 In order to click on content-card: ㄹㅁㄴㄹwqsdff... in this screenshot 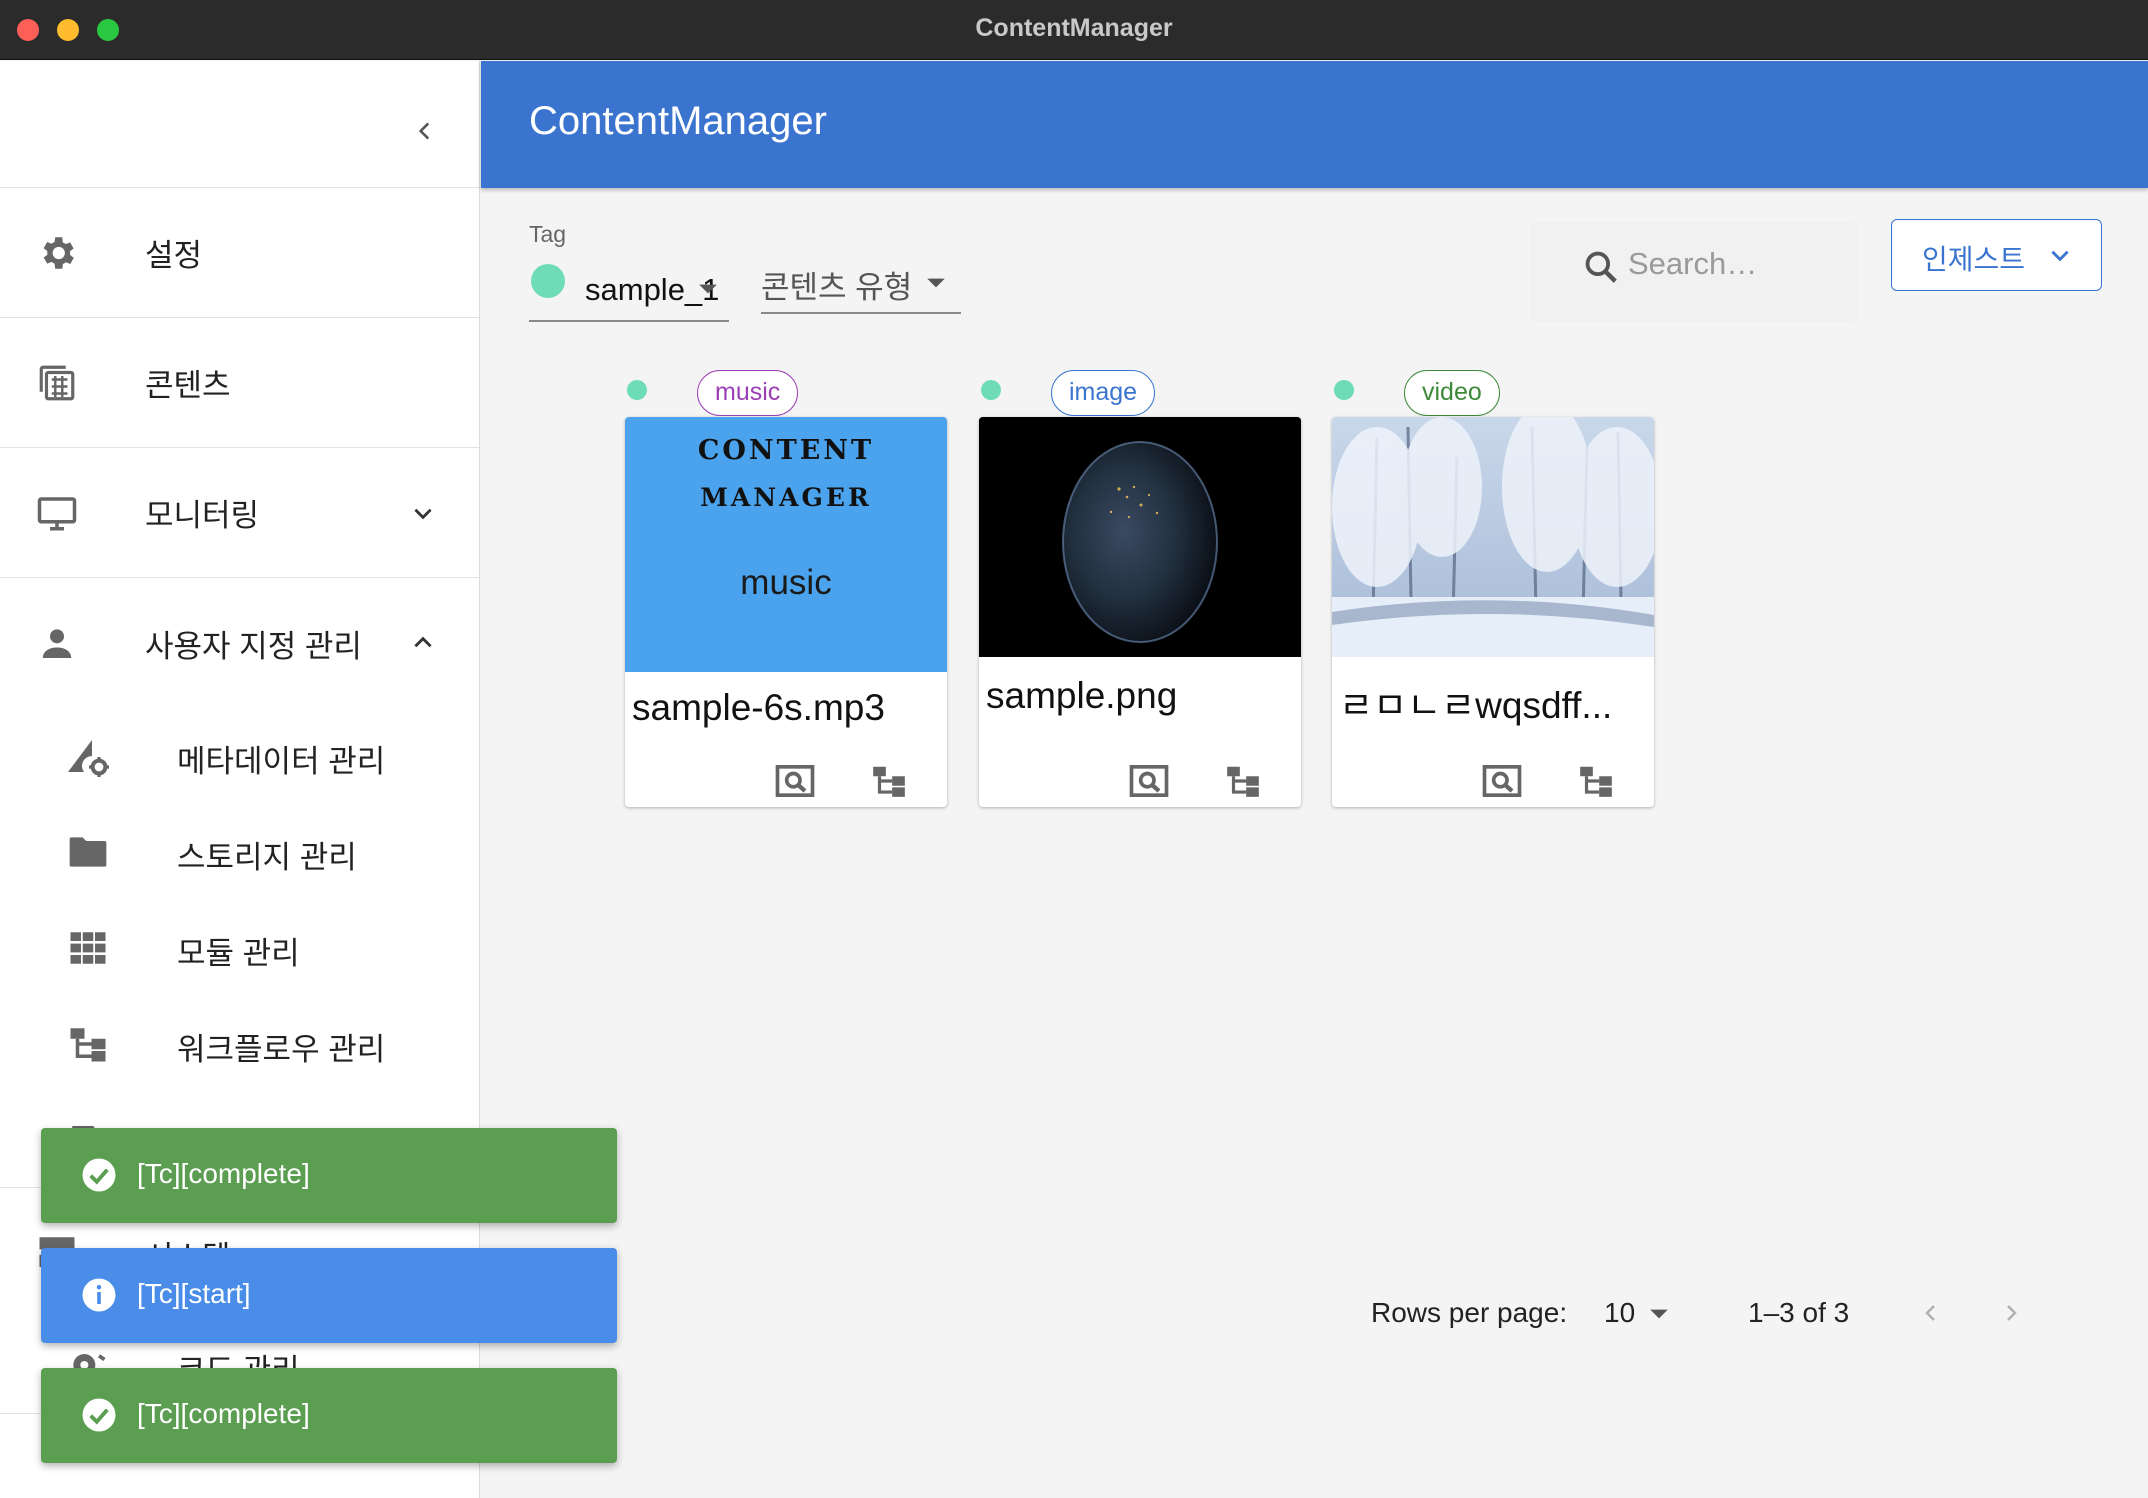, I will do `click(1493, 612)`.